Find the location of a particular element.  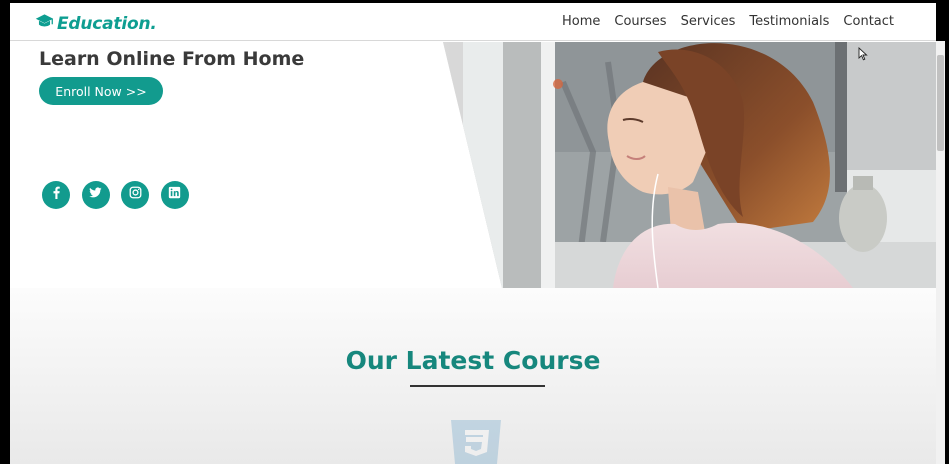

twitter-link is located at coordinates (95, 195).